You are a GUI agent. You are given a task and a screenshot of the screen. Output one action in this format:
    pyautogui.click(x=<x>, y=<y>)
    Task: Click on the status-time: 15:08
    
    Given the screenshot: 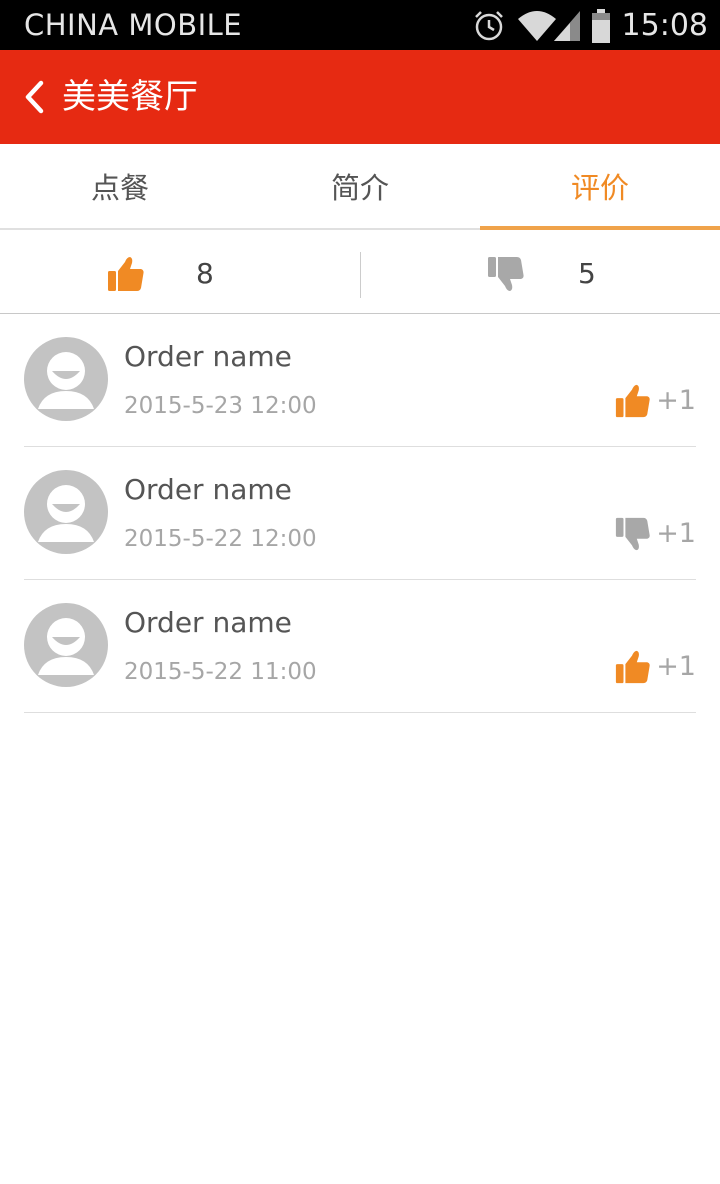 What is the action you would take?
    pyautogui.click(x=664, y=25)
    